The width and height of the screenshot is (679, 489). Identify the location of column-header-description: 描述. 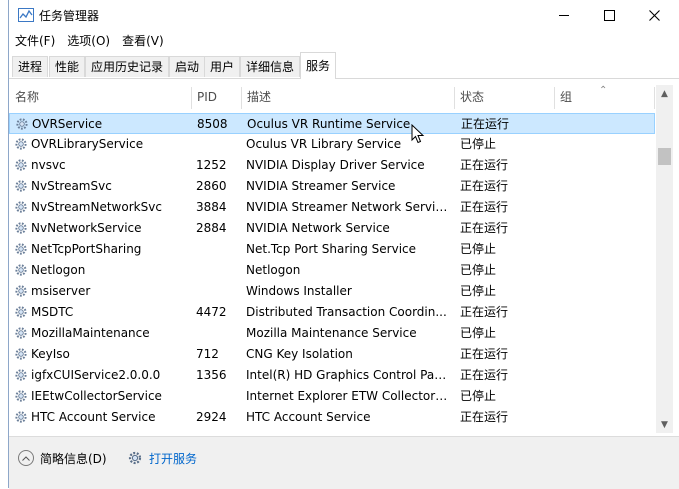
(348, 97).